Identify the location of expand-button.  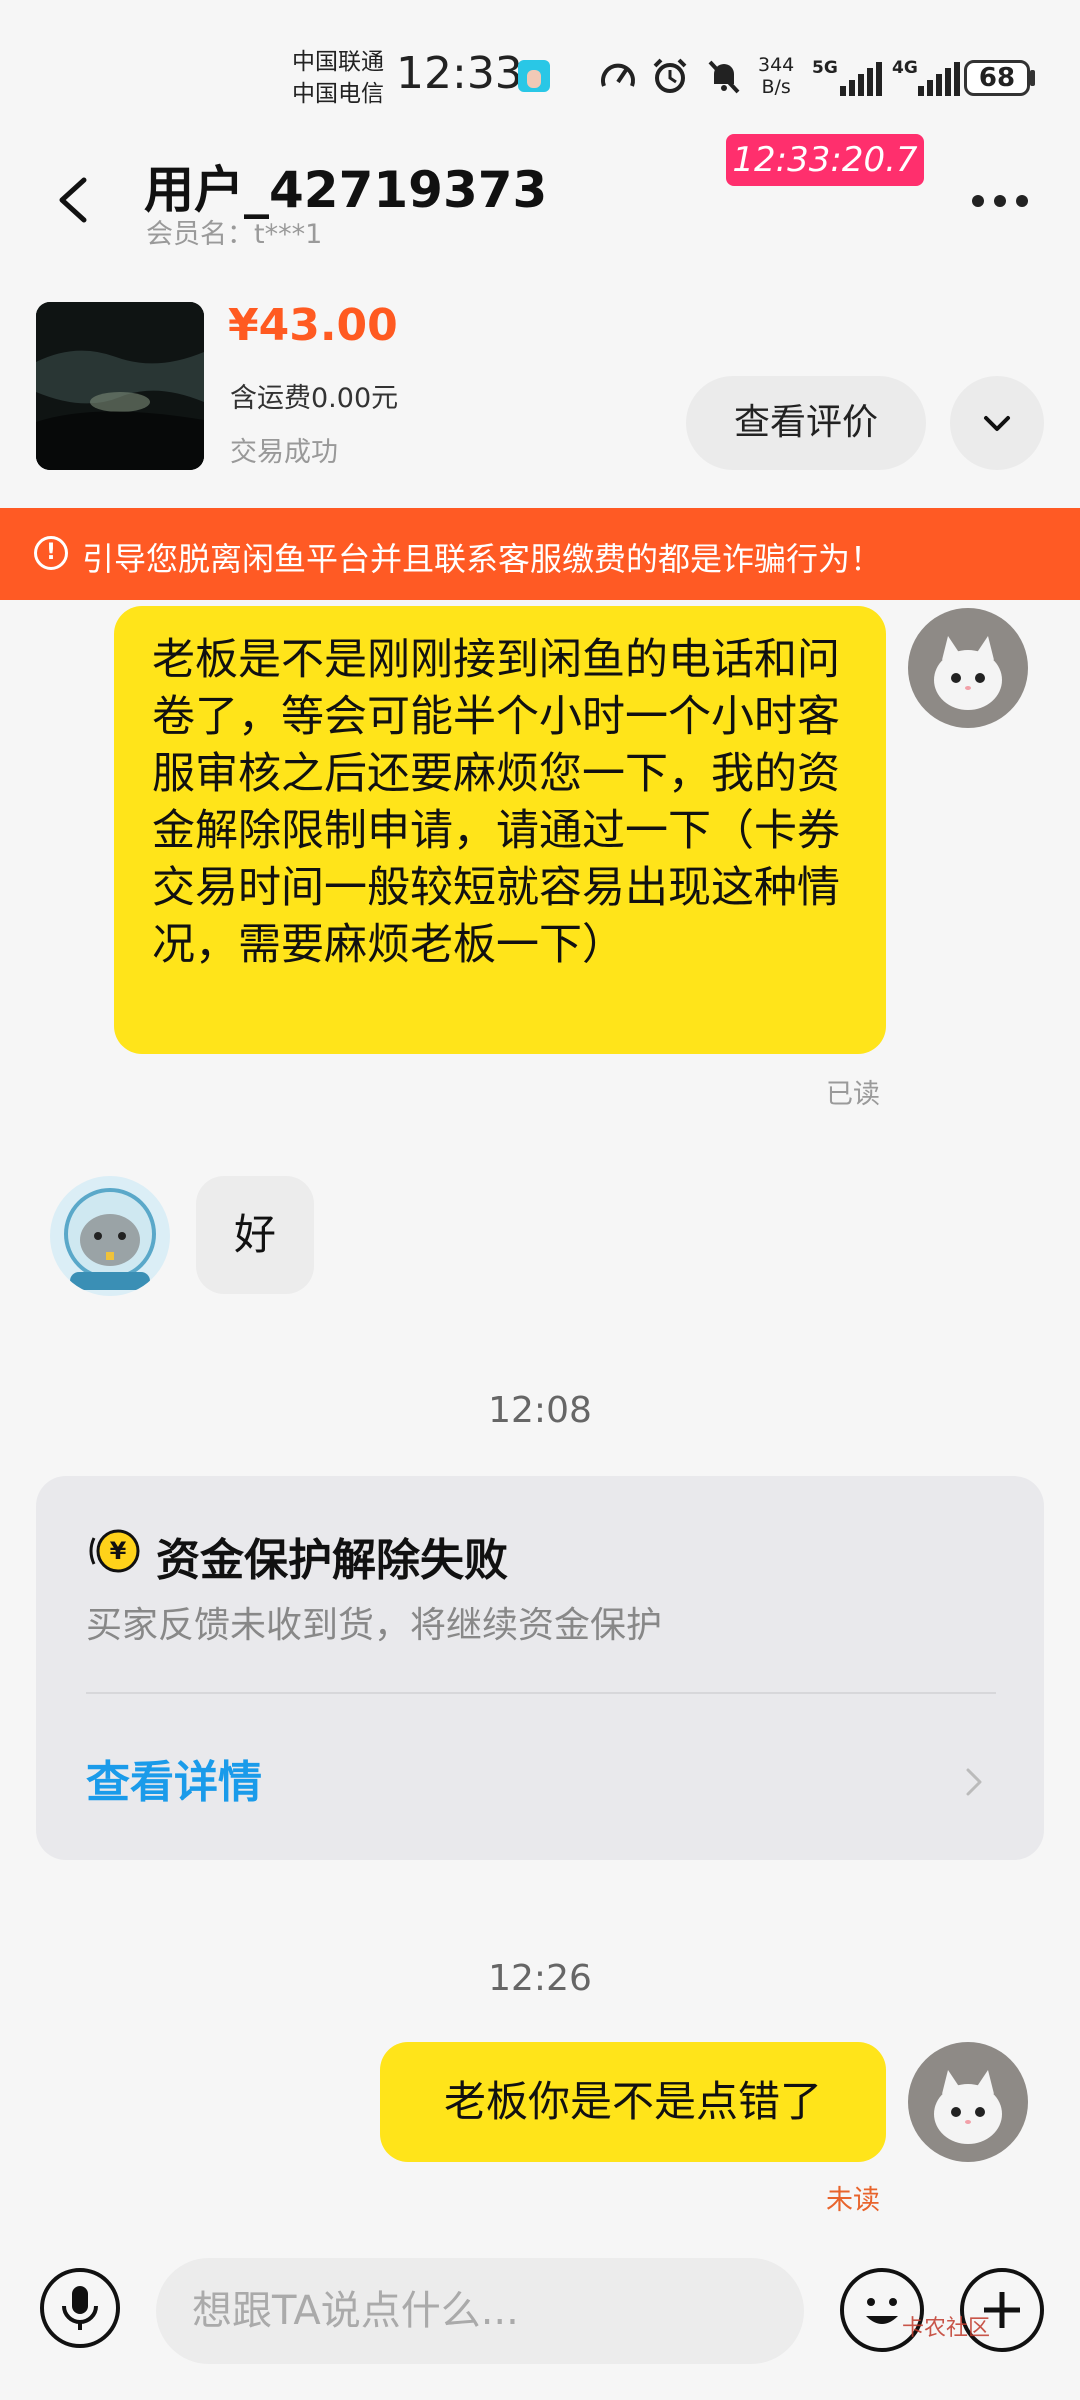
(997, 423).